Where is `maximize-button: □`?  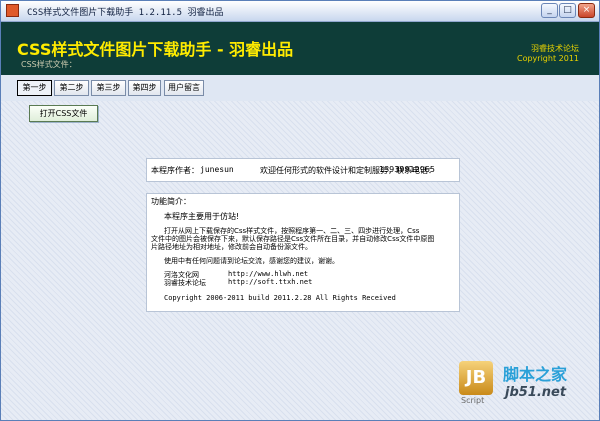
maximize-button: □ is located at coordinates (567, 10).